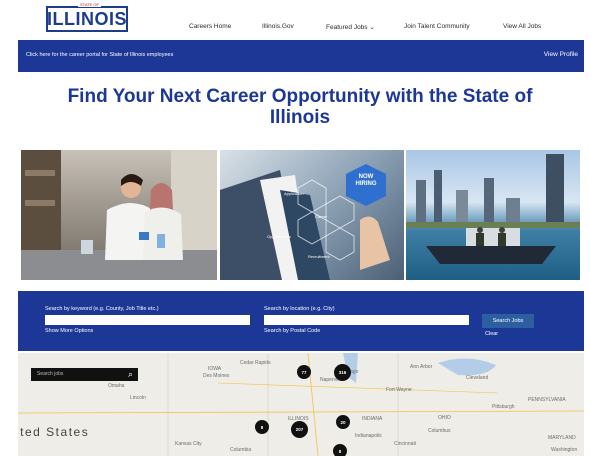 The width and height of the screenshot is (590, 456). I want to click on country-label: ited States, so click(54, 432).